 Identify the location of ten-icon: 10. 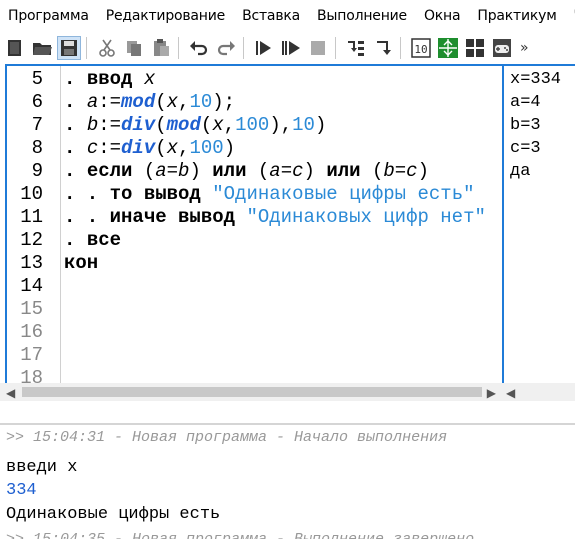
(421, 48).